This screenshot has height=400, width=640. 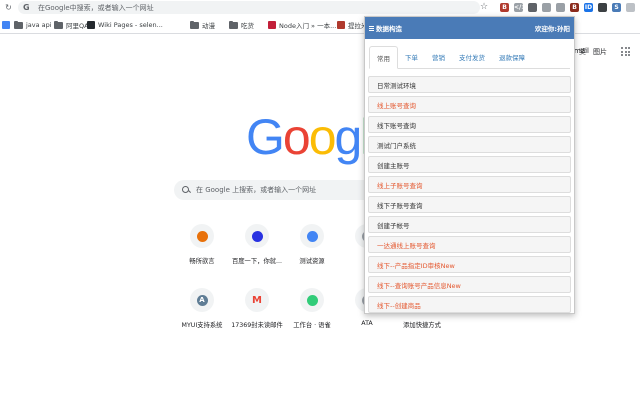 What do you see at coordinates (469, 204) in the screenshot?
I see `popup-link: 线下子账号查询` at bounding box center [469, 204].